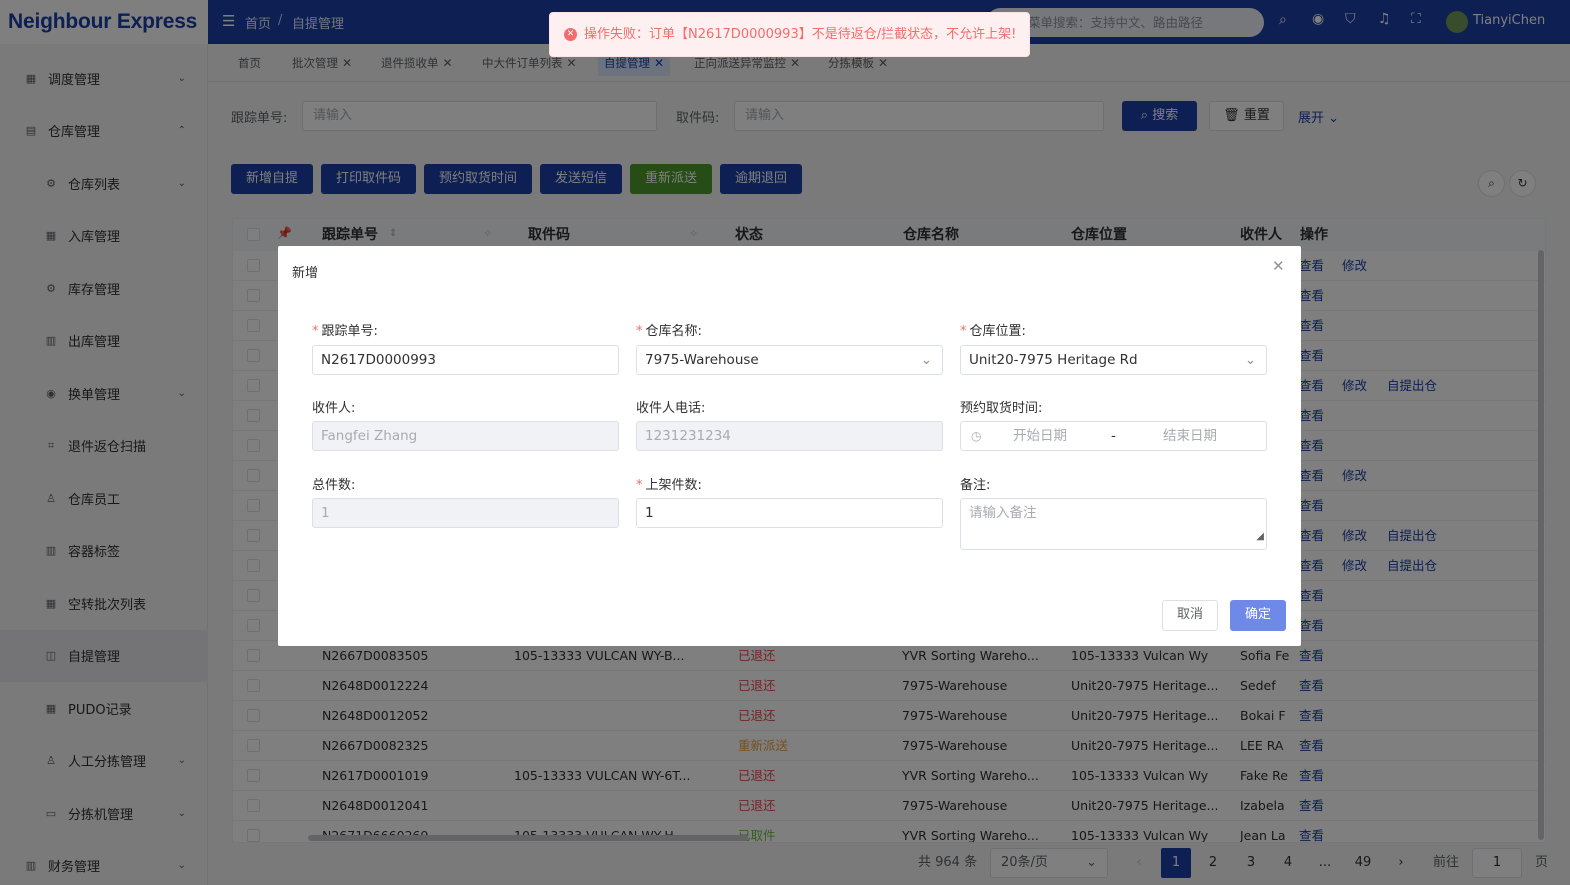 The image size is (1570, 885). I want to click on confirm-button: 确定, so click(1258, 615).